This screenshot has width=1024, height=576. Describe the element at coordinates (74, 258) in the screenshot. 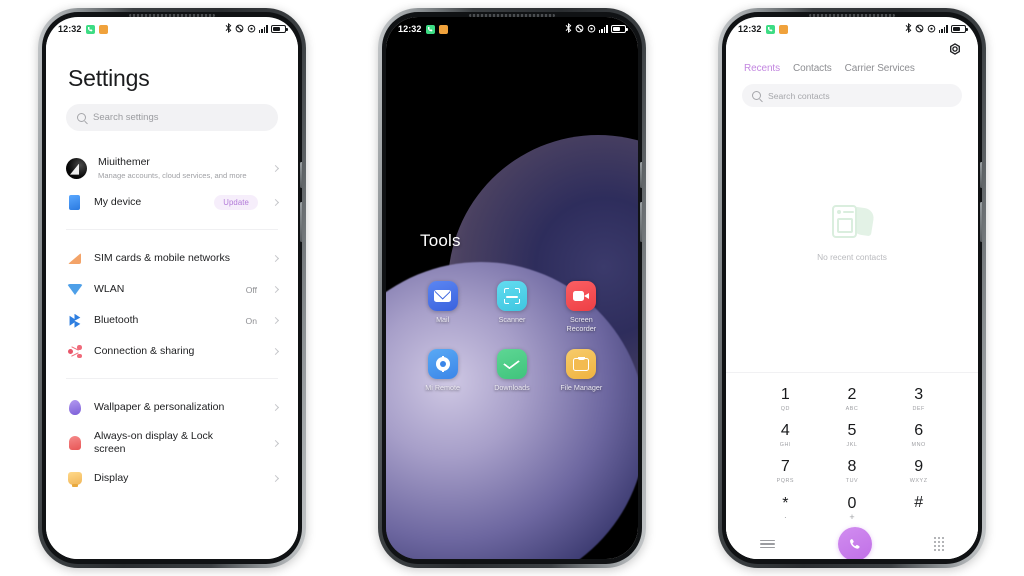

I see `sim-card-icon` at that location.